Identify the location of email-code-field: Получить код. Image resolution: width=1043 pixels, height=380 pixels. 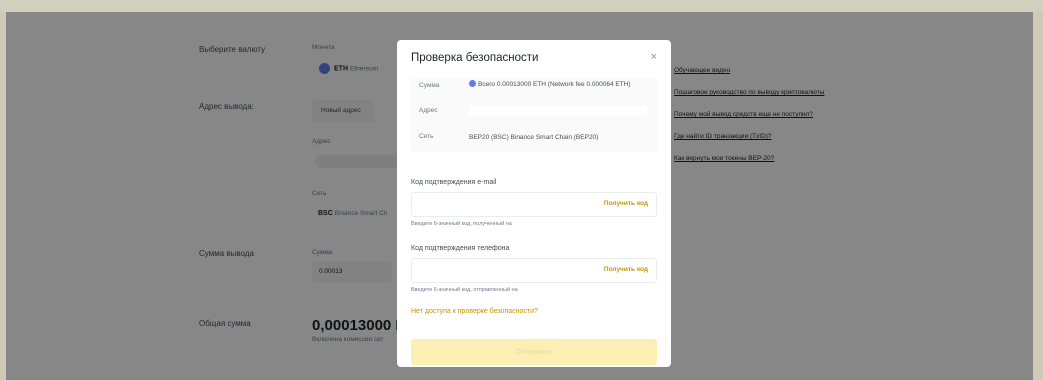
(534, 204).